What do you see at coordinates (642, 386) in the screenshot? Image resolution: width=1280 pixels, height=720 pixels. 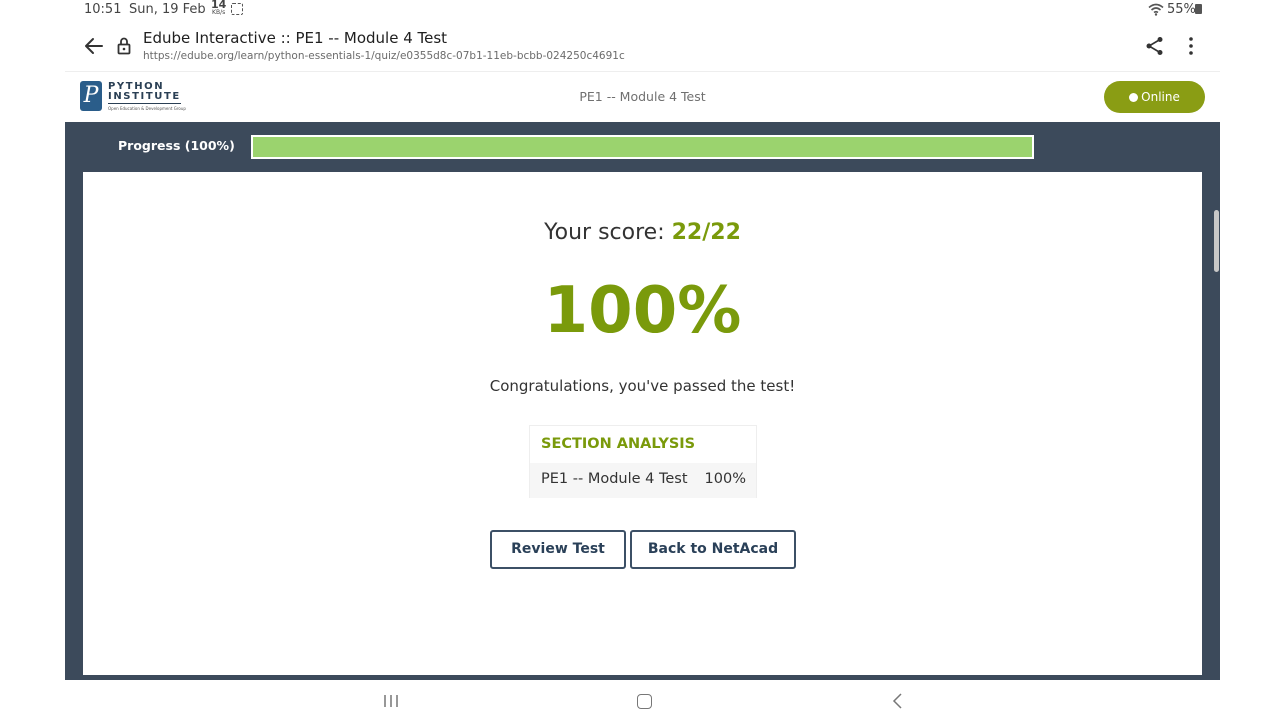 I see `pass-message: Congratulations, you've passed the test!` at bounding box center [642, 386].